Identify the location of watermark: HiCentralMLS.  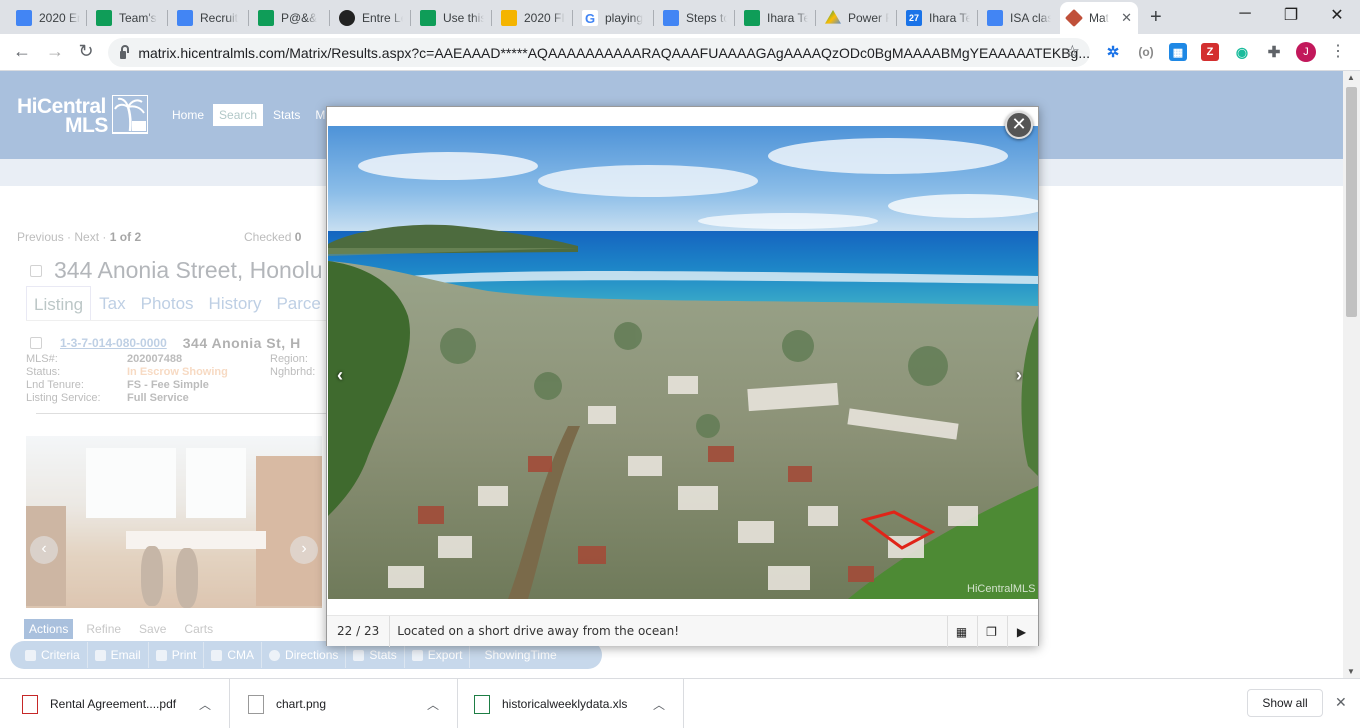
(1001, 589).